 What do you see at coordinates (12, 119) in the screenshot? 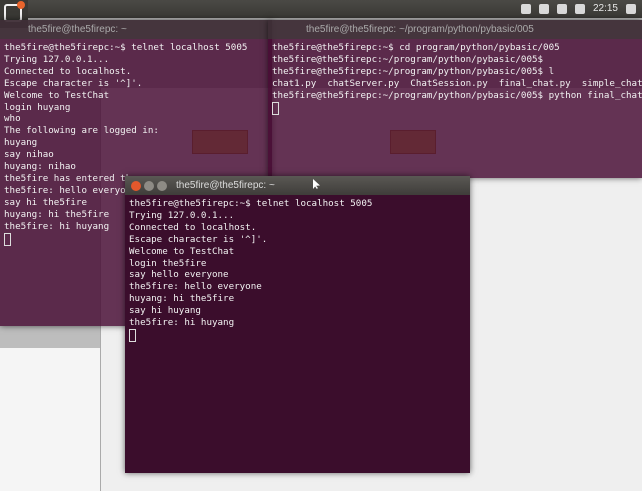
I see `terminal-line: who` at bounding box center [12, 119].